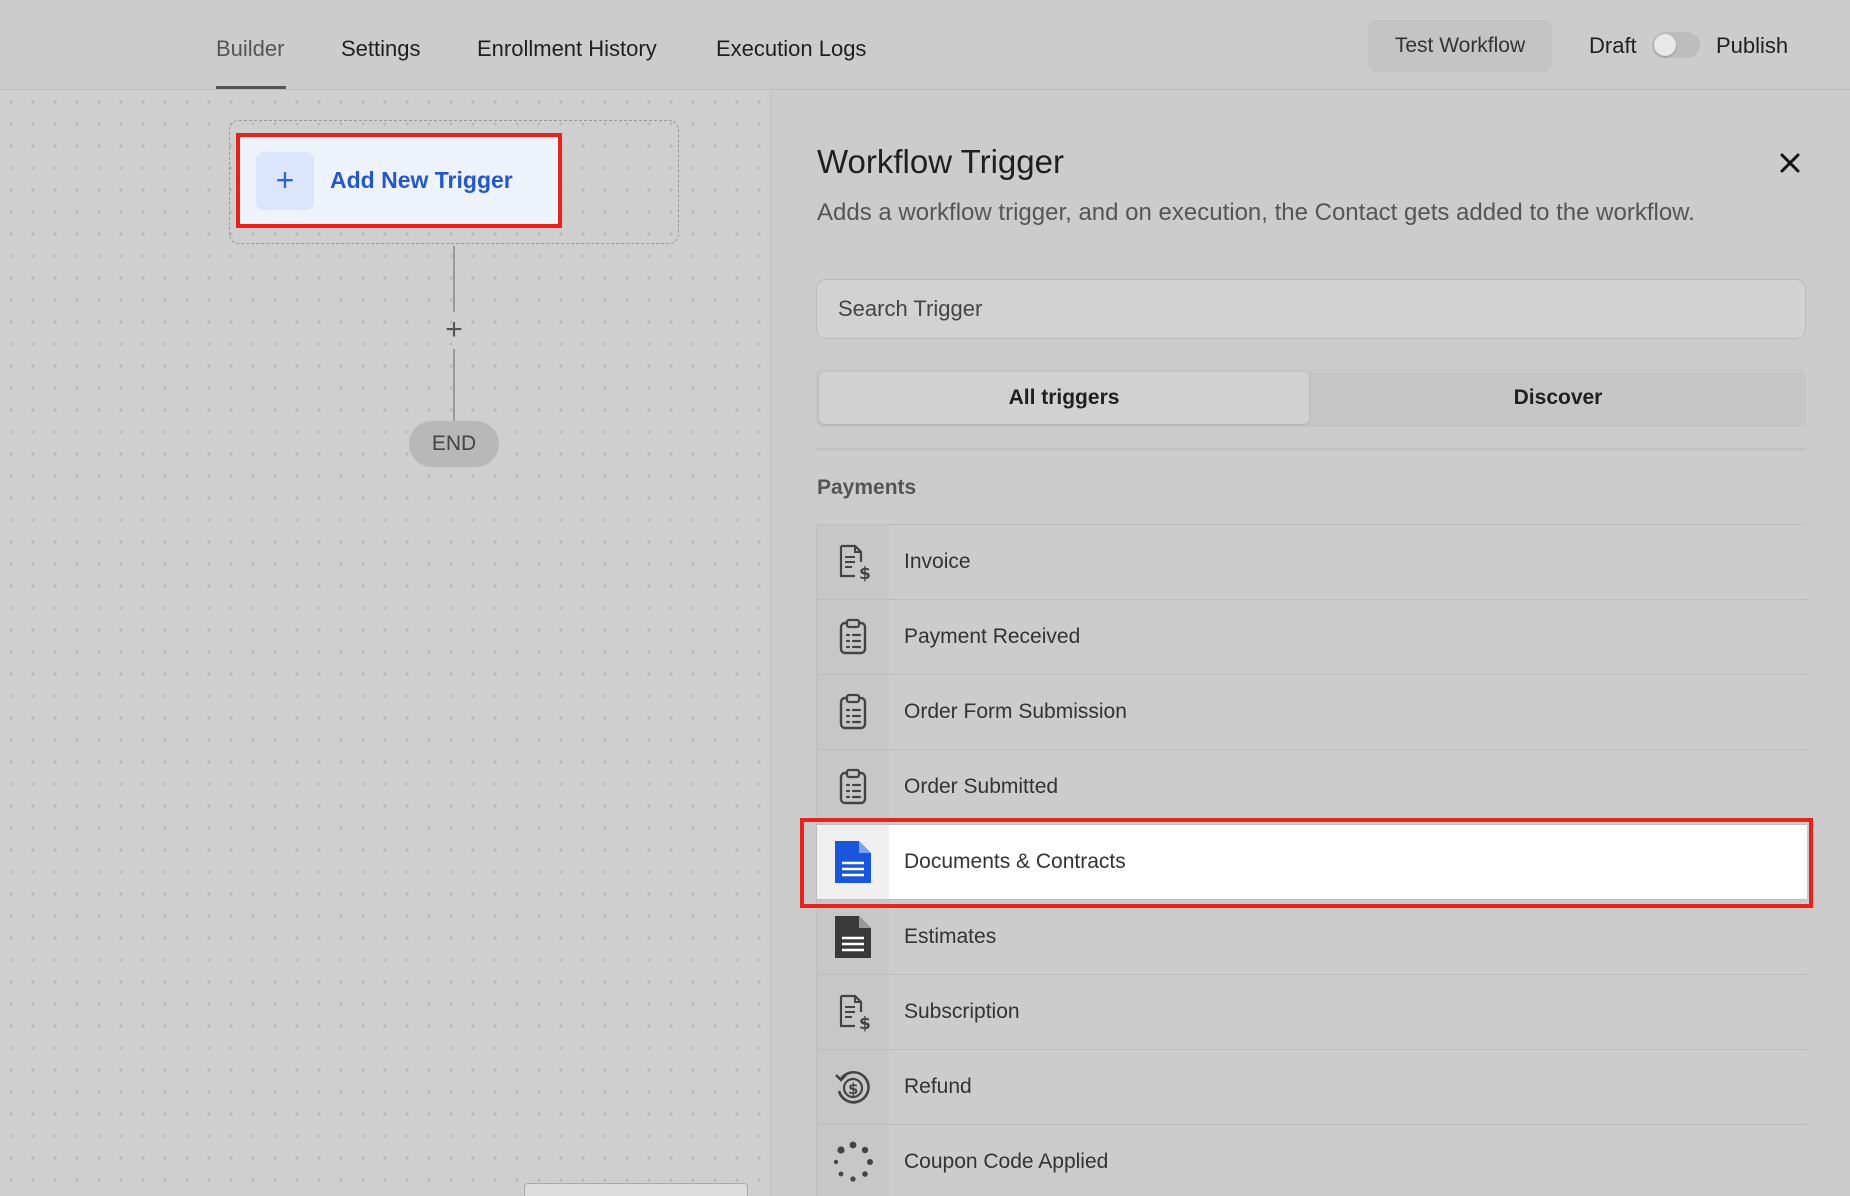 Image resolution: width=1850 pixels, height=1196 pixels. Describe the element at coordinates (251, 87) in the screenshot. I see `active-tab-indicator` at that location.